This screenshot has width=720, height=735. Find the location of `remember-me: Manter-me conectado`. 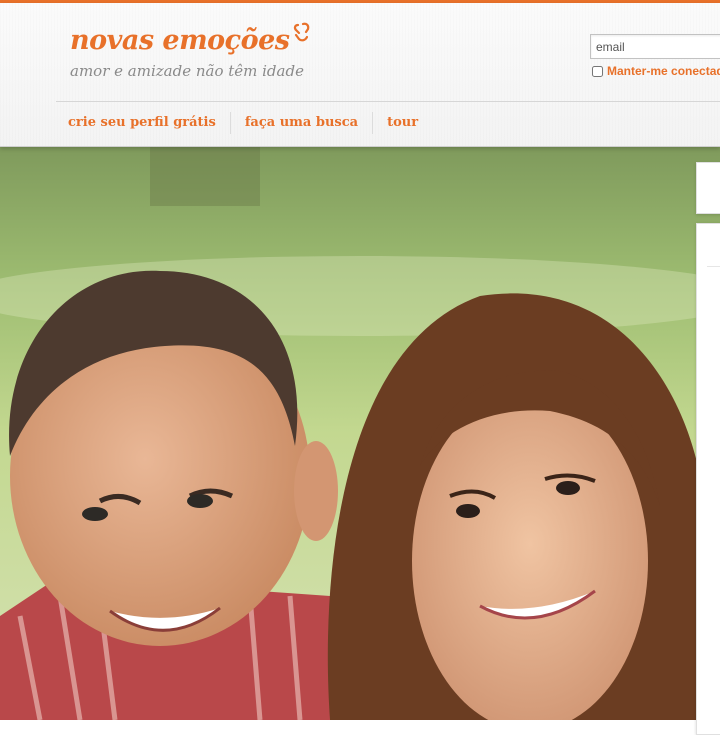

remember-me: Manter-me conectado is located at coordinates (656, 71).